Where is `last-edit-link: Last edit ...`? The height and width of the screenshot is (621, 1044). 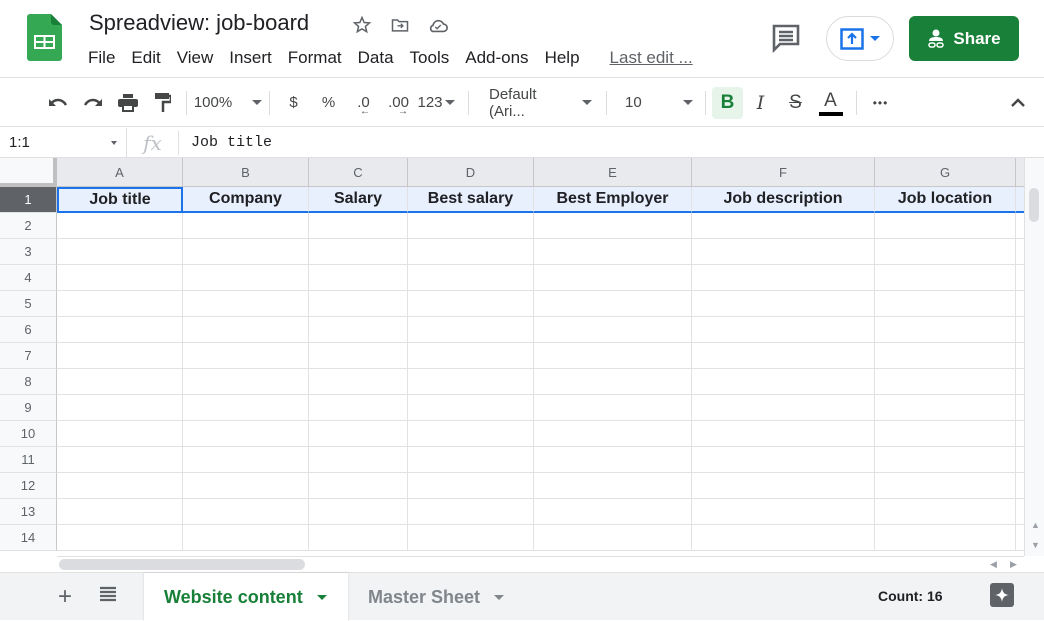 last-edit-link: Last edit ... is located at coordinates (651, 58).